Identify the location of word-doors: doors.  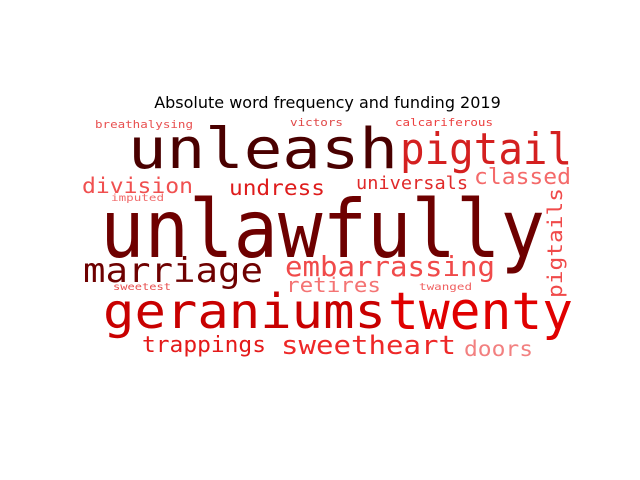
(499, 349).